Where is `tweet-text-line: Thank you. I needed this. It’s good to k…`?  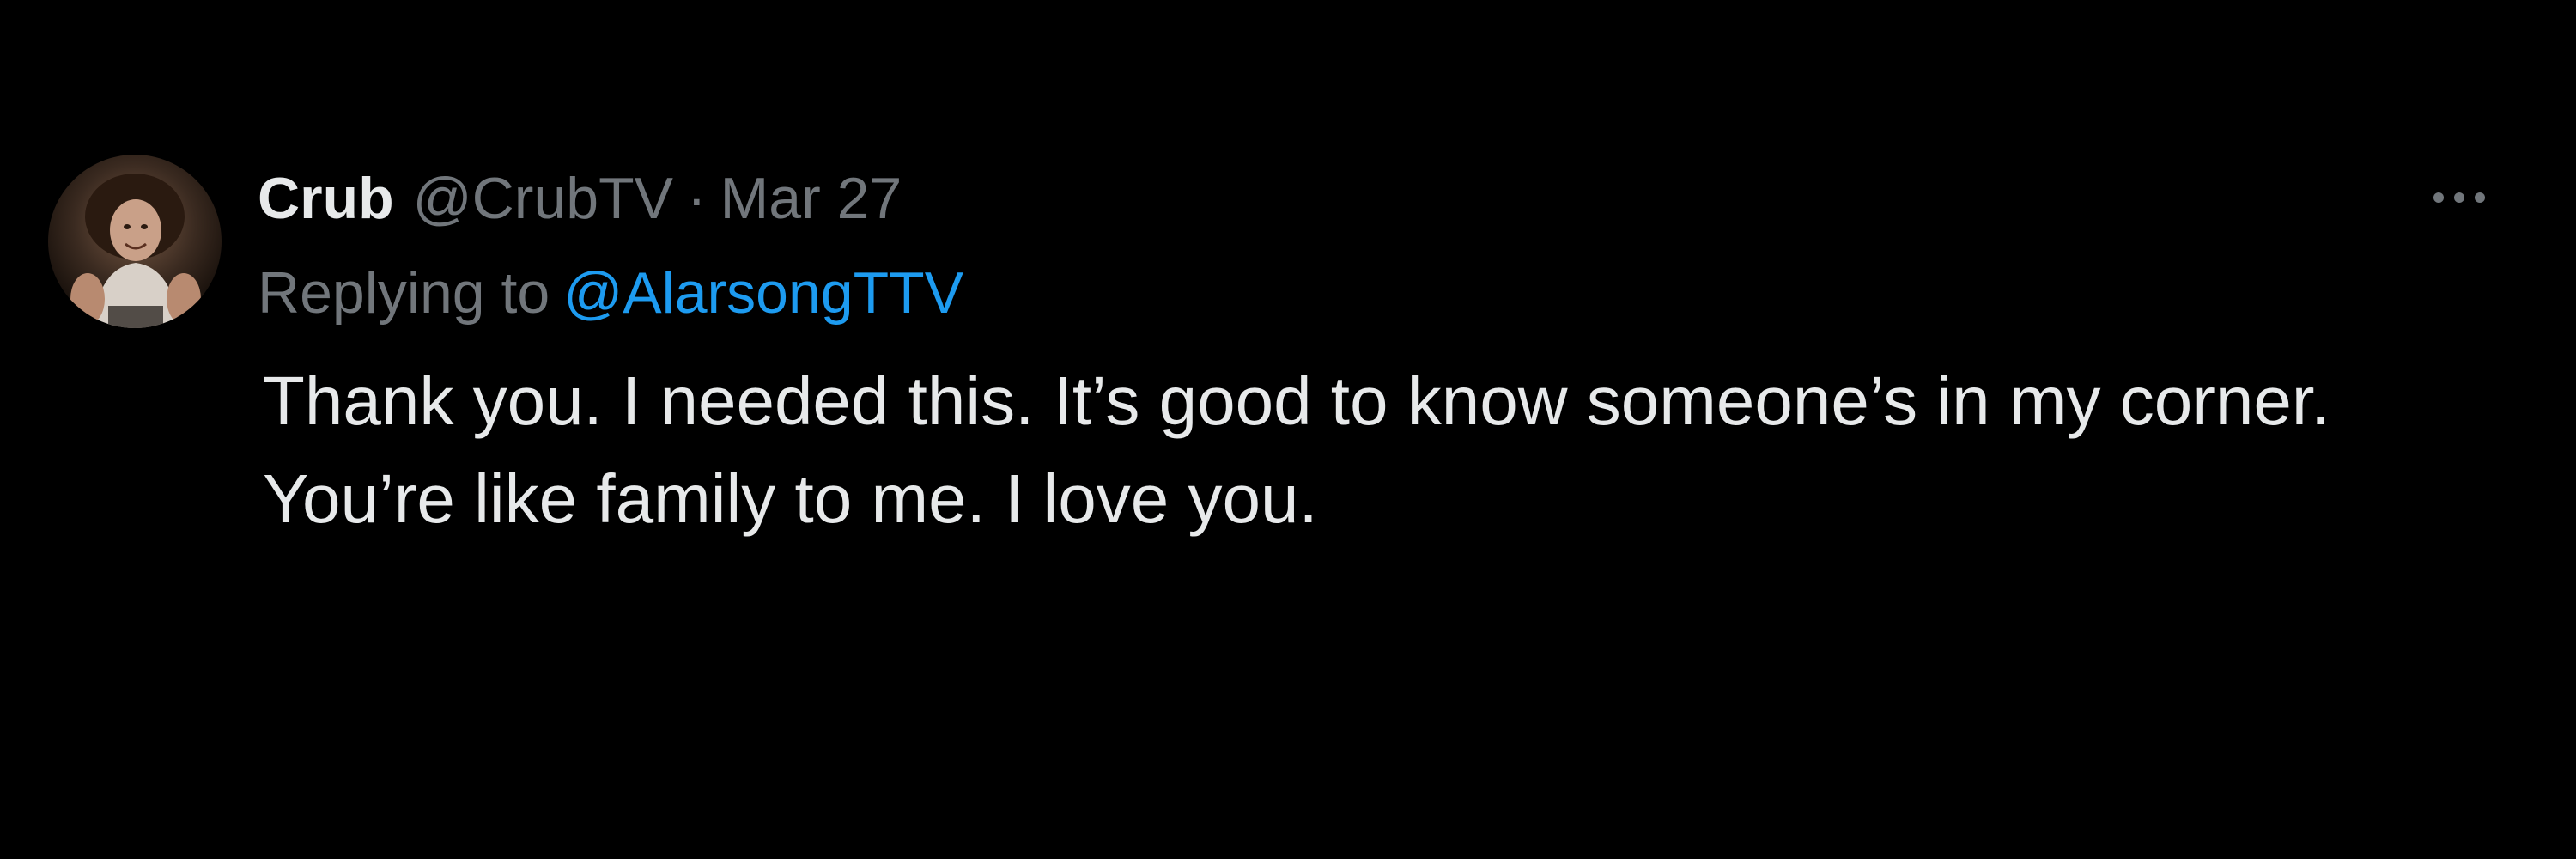 tweet-text-line: Thank you. I needed this. It’s good to k… is located at coordinates (1297, 401).